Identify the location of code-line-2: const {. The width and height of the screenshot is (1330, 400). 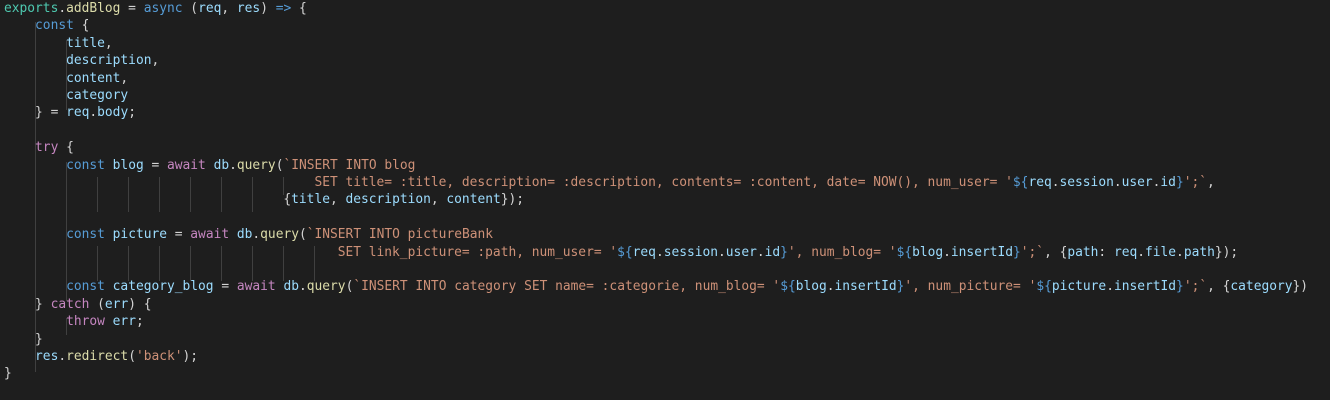
(62, 26).